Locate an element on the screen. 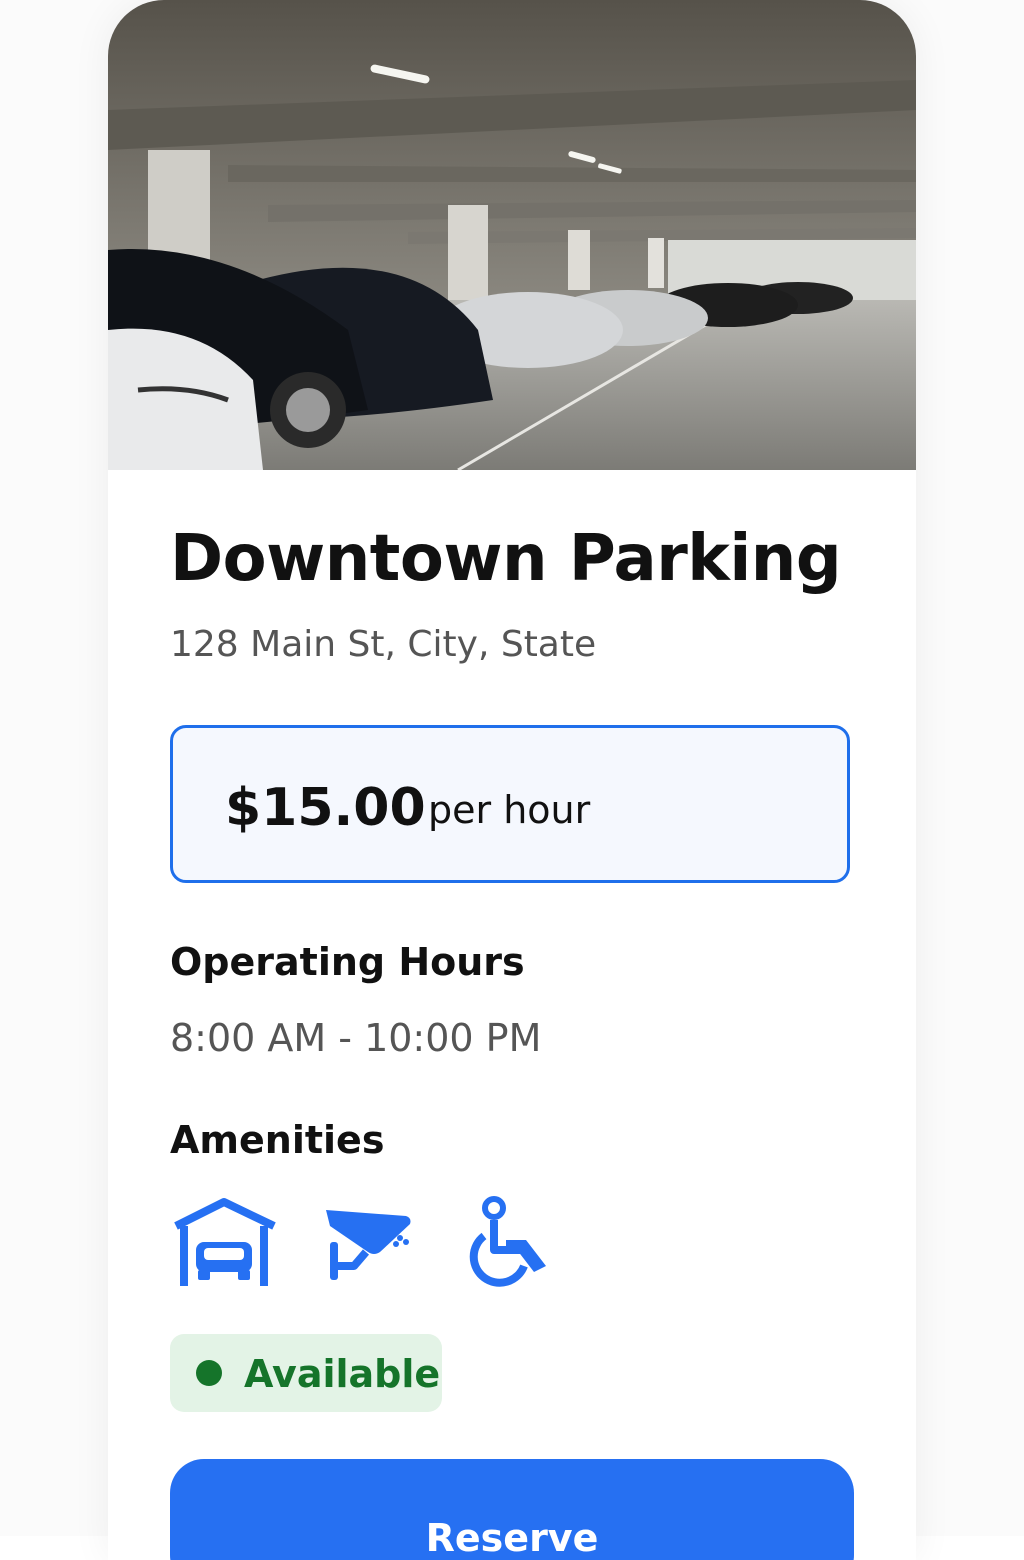 The width and height of the screenshot is (1024, 1560). availability-badge: Available is located at coordinates (306, 1373).